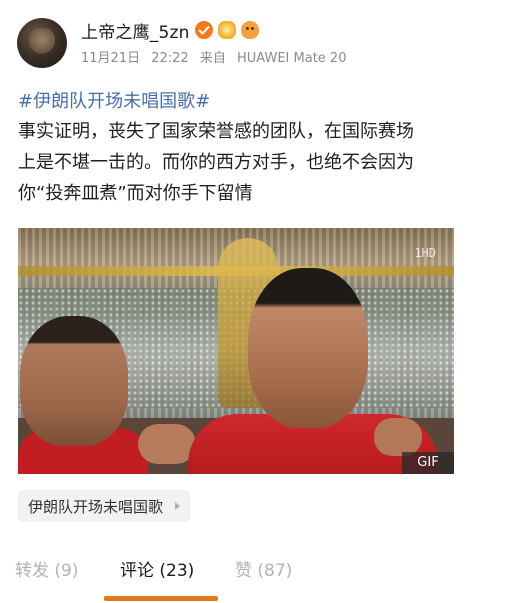 This screenshot has width=523, height=603. What do you see at coordinates (428, 463) in the screenshot?
I see `gif-badge: GIF` at bounding box center [428, 463].